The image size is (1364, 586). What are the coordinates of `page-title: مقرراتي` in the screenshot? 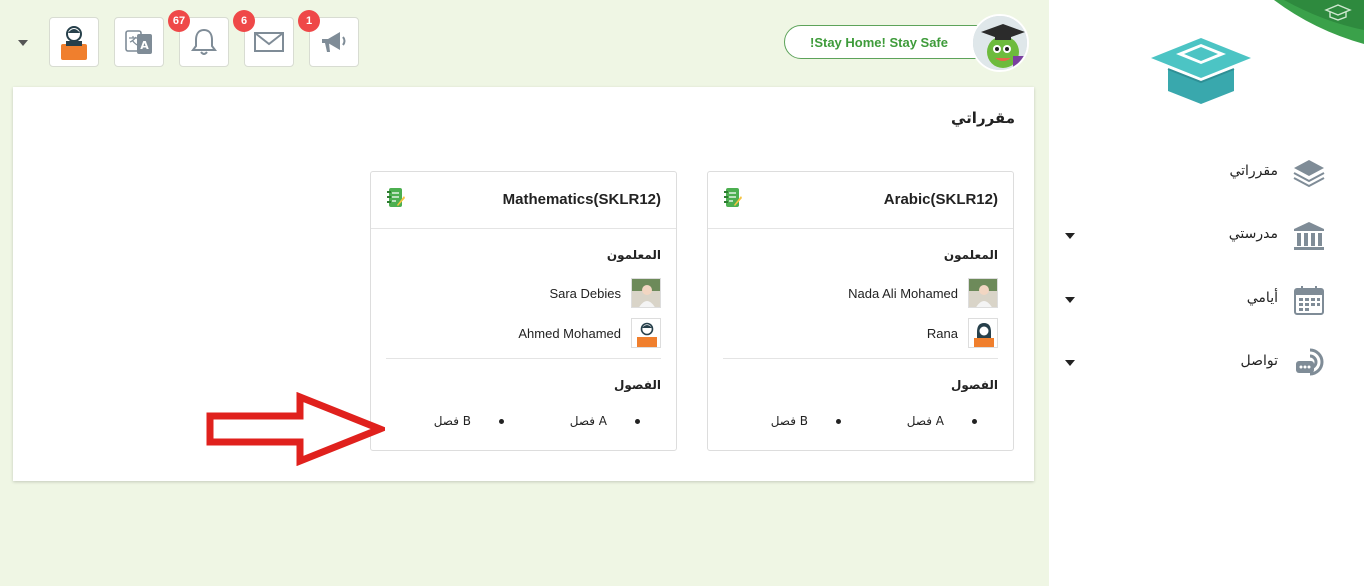 It's located at (983, 118).